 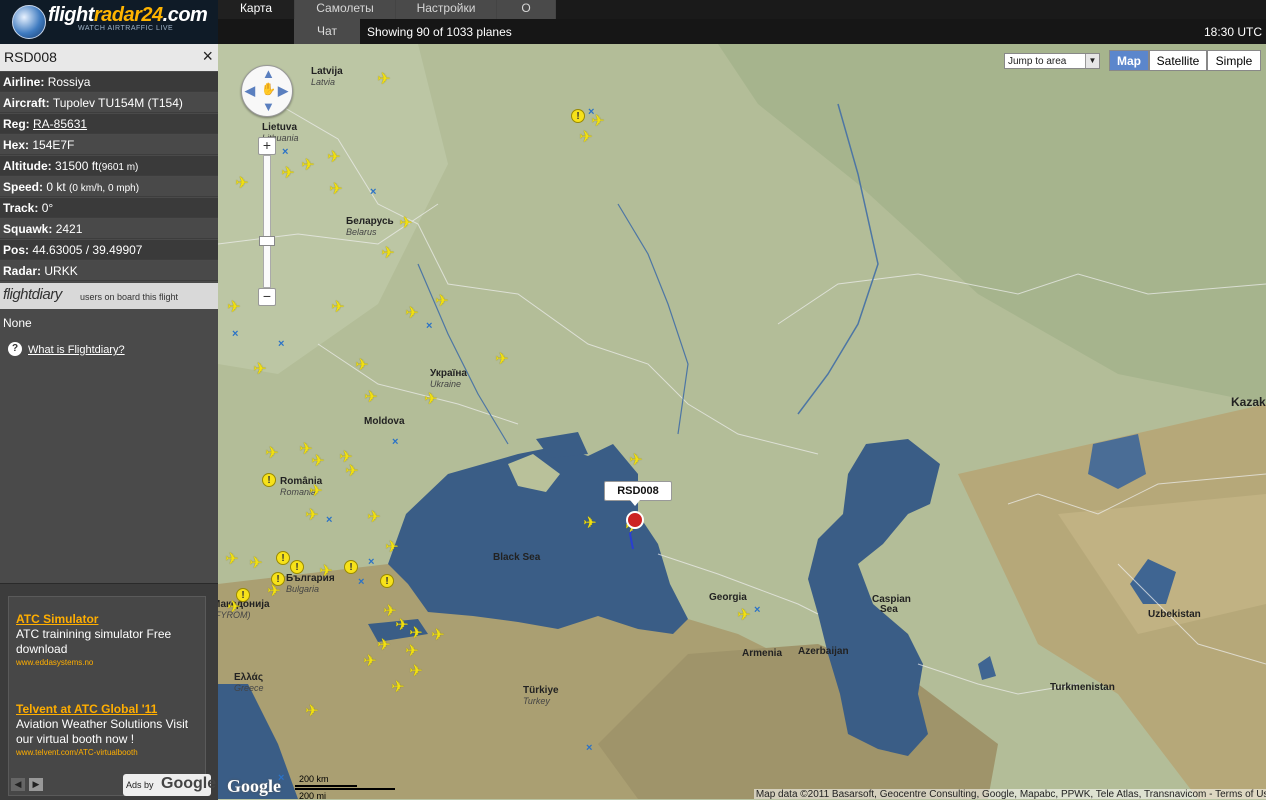 What do you see at coordinates (1082, 687) in the screenshot?
I see `map-label-turkmenistan: Turkmenistan` at bounding box center [1082, 687].